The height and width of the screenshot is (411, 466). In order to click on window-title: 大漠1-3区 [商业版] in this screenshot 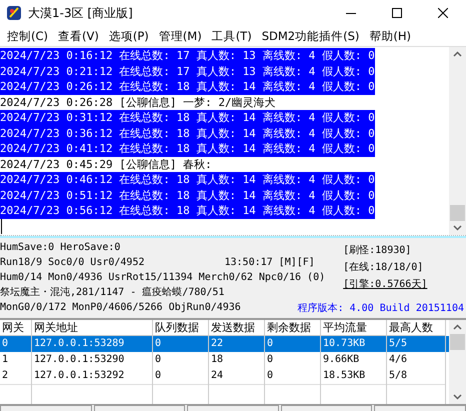, I will do `click(81, 13)`.